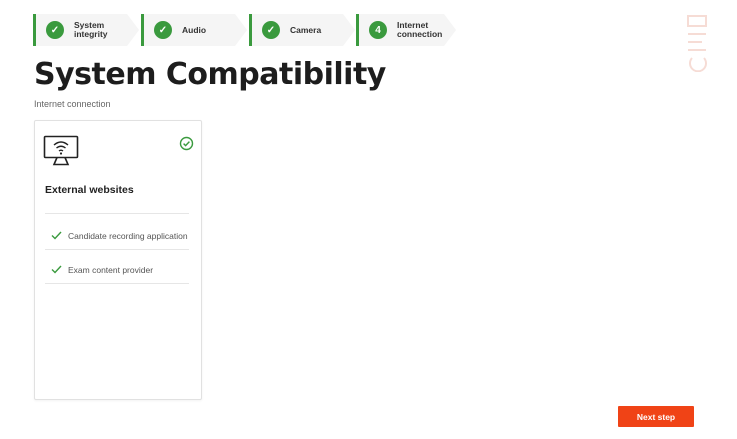 This screenshot has width=737, height=439. Describe the element at coordinates (89, 190) in the screenshot. I see `card-title: External websites` at that location.